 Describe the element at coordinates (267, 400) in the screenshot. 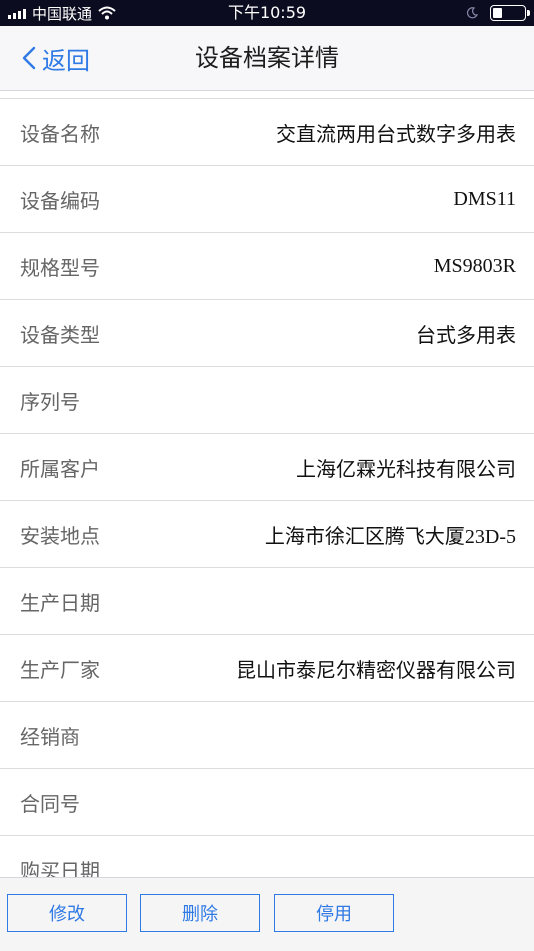

I see `field-row-serial-number: 序列号` at that location.